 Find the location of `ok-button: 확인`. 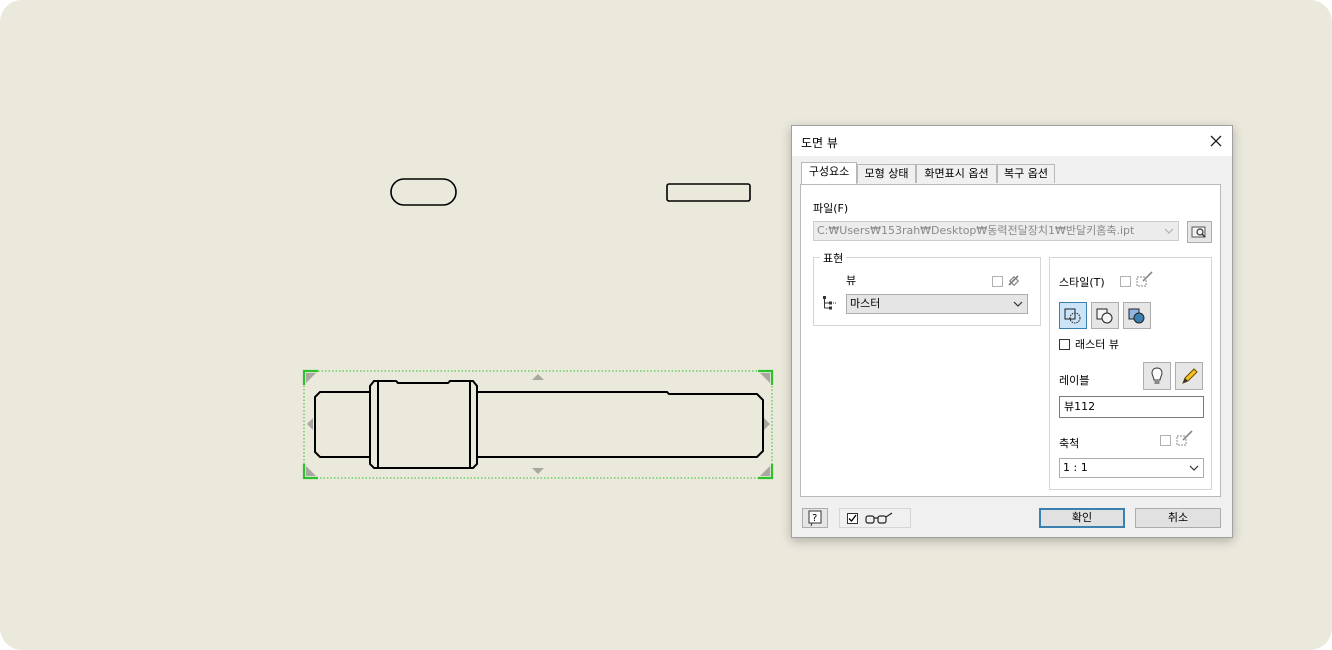

ok-button: 확인 is located at coordinates (1082, 518).